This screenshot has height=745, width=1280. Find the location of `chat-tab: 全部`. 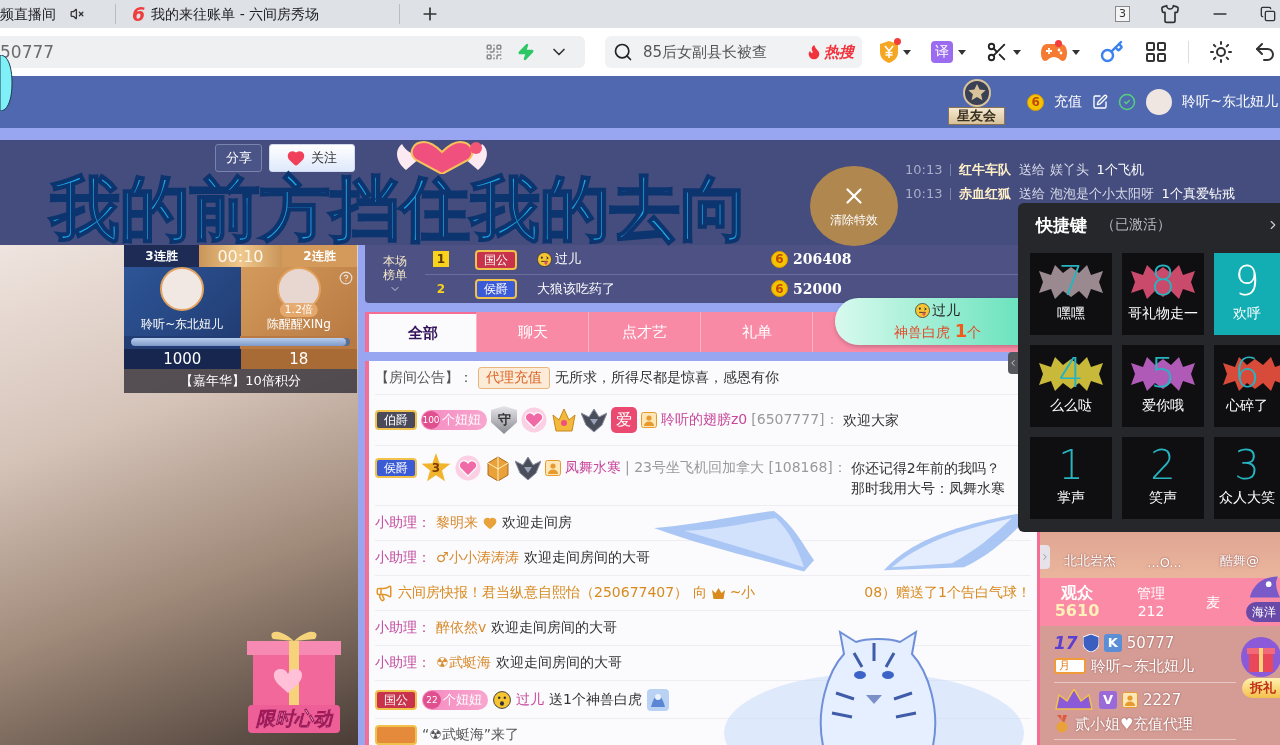

chat-tab: 全部 is located at coordinates (421, 332).